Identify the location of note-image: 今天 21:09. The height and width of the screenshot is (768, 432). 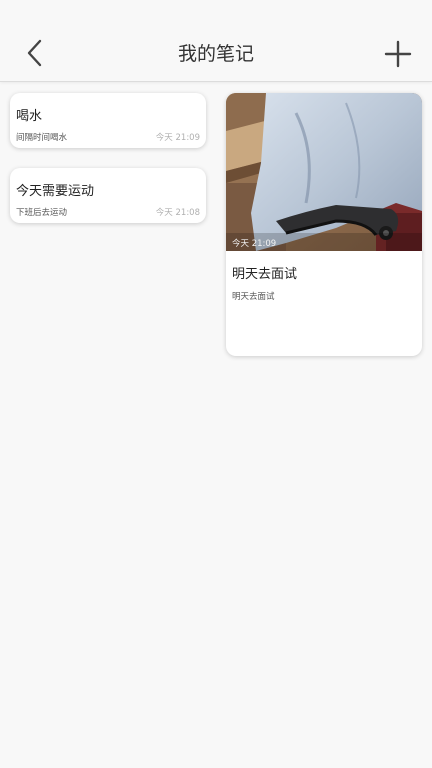
(324, 172).